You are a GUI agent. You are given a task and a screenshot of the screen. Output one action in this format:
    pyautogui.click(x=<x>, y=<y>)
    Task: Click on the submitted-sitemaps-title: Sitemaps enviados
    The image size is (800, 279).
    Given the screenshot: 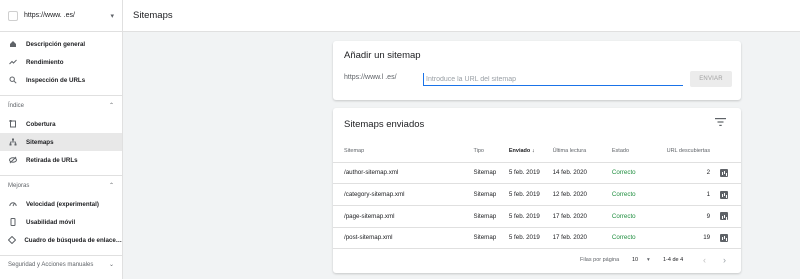 What is the action you would take?
    pyautogui.click(x=384, y=124)
    